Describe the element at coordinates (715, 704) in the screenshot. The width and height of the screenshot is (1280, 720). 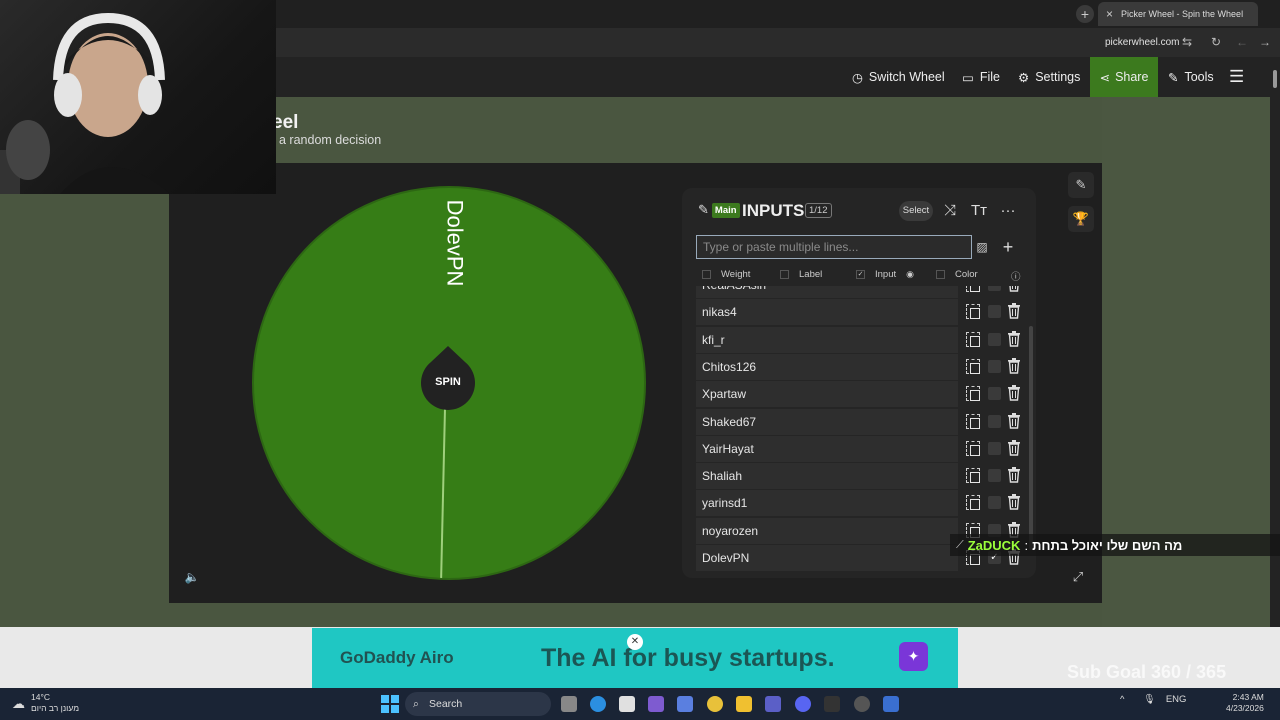
I see `chrome-icon` at that location.